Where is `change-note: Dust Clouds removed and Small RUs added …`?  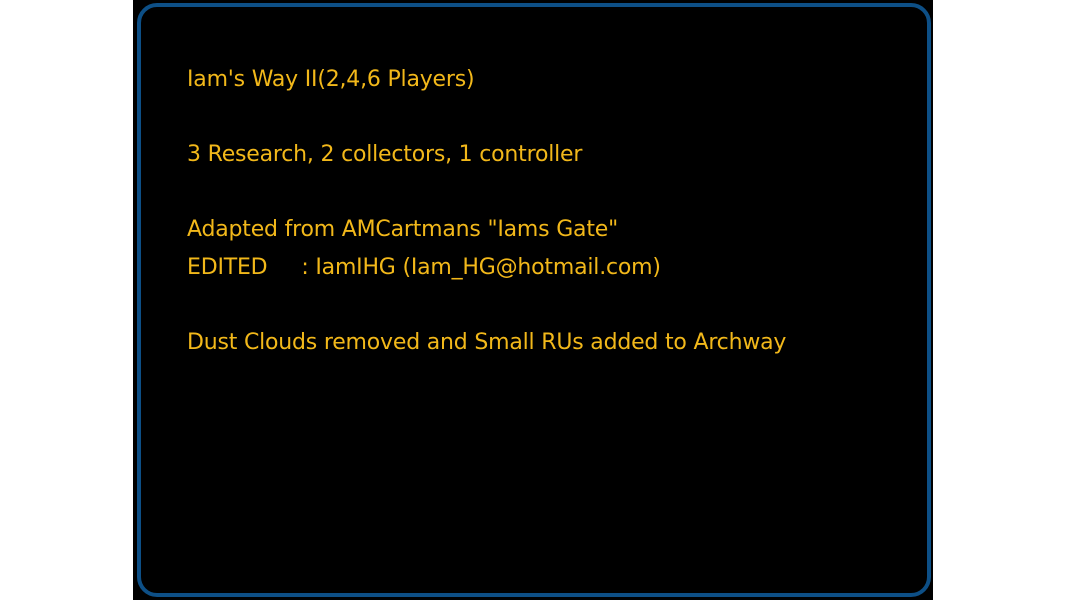 change-note: Dust Clouds removed and Small RUs added … is located at coordinates (487, 342).